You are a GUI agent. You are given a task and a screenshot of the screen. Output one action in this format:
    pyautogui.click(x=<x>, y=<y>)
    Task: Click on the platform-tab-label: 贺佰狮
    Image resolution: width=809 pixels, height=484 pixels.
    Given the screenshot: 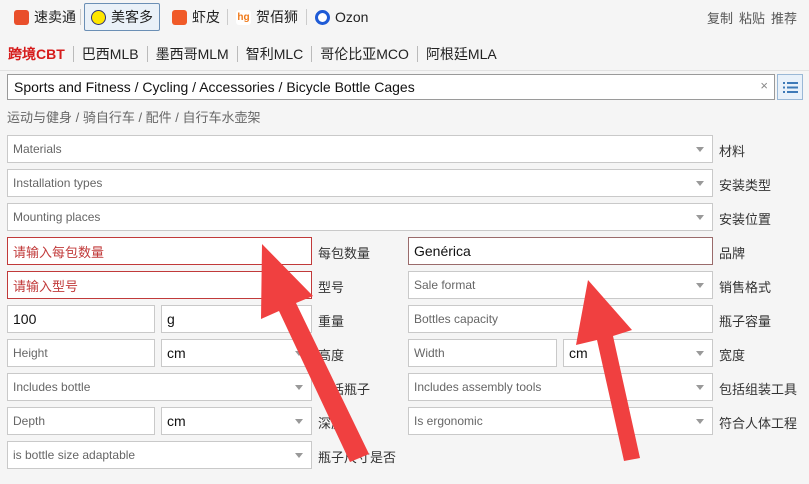 What is the action you would take?
    pyautogui.click(x=277, y=17)
    